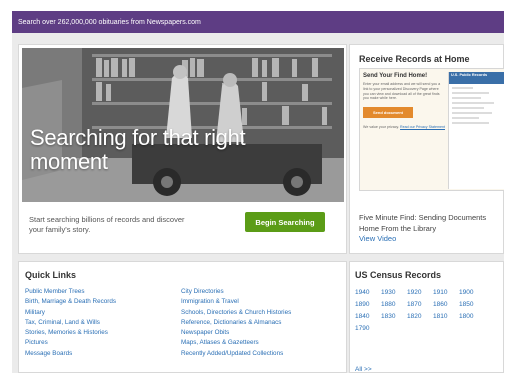  Describe the element at coordinates (368, 328) in the screenshot. I see `census-year-link: 1790` at that location.